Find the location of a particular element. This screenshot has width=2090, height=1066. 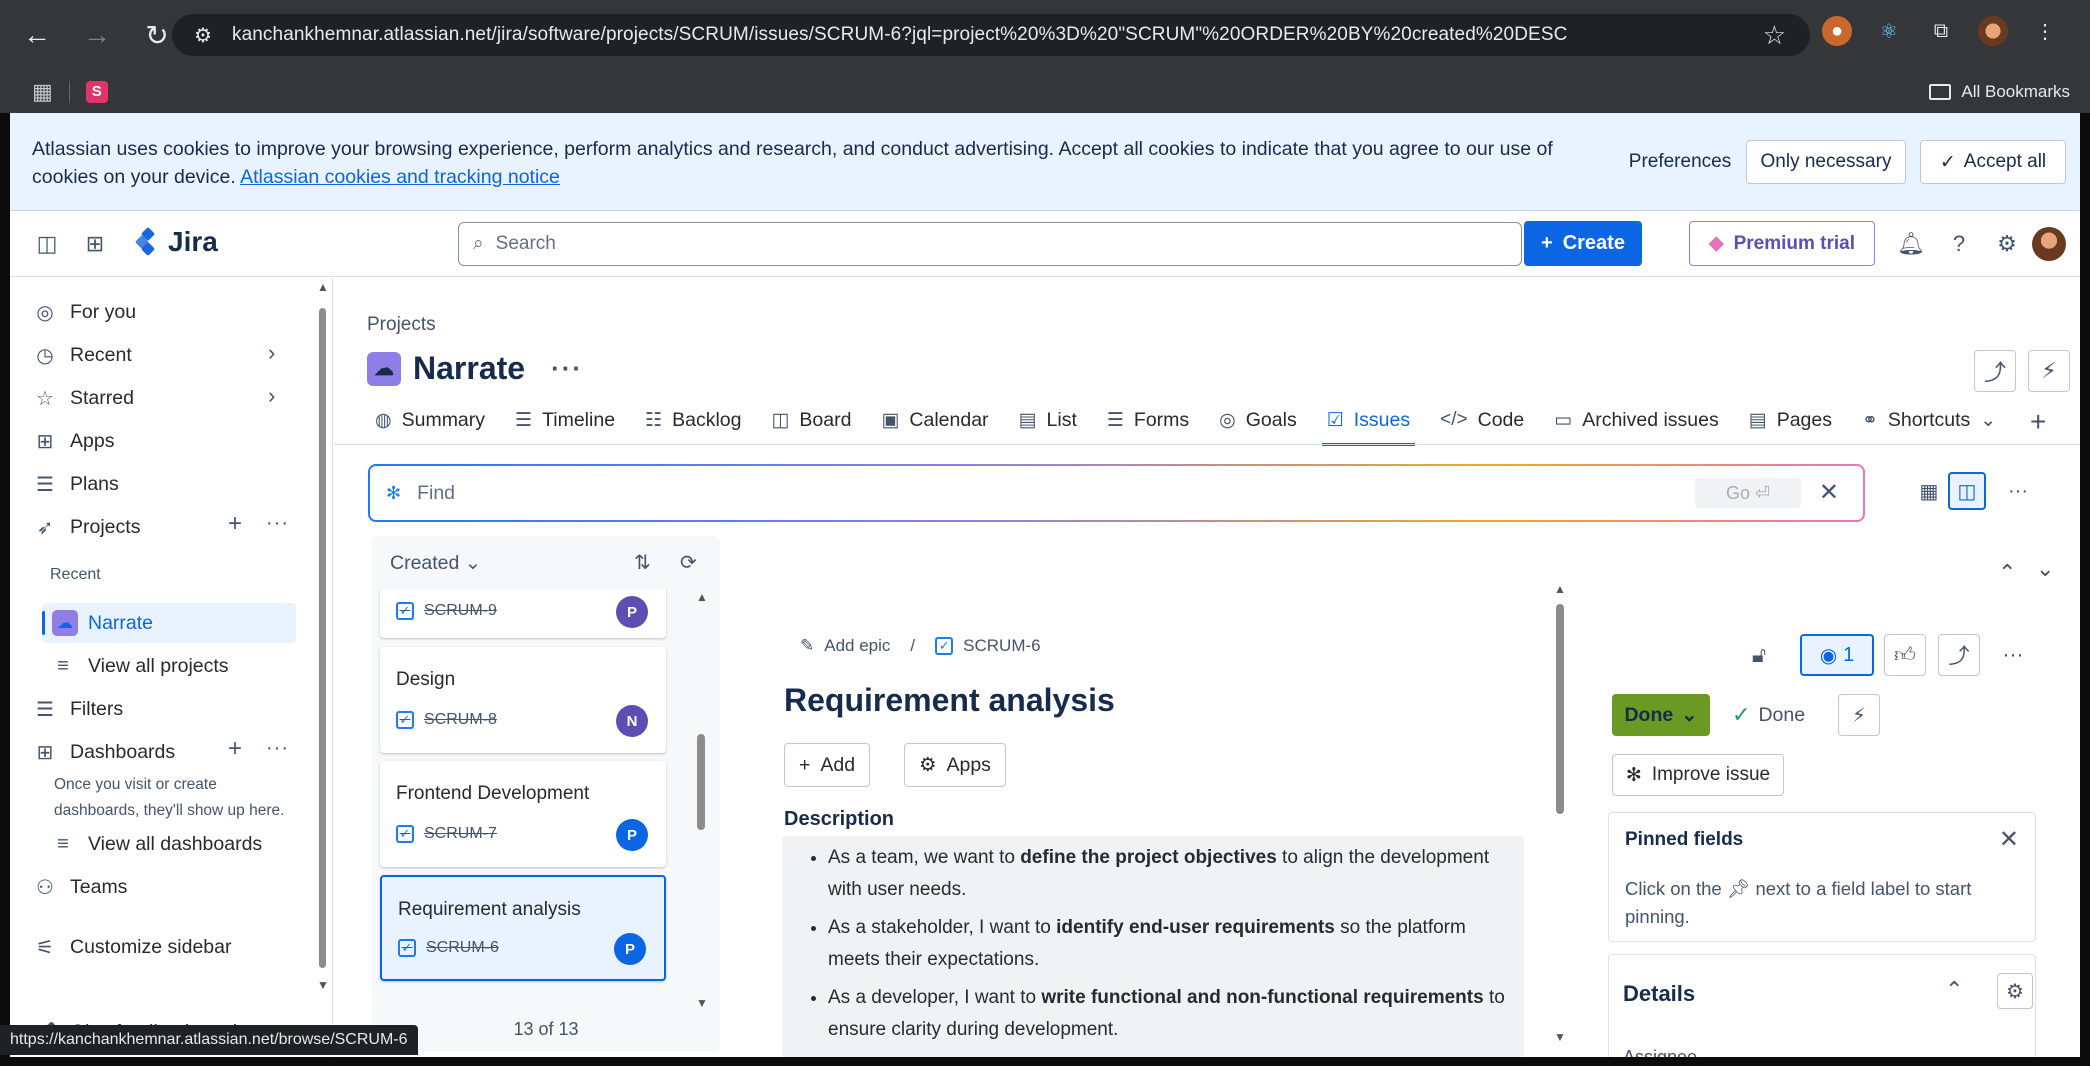

add-project-icon: + is located at coordinates (235, 524).